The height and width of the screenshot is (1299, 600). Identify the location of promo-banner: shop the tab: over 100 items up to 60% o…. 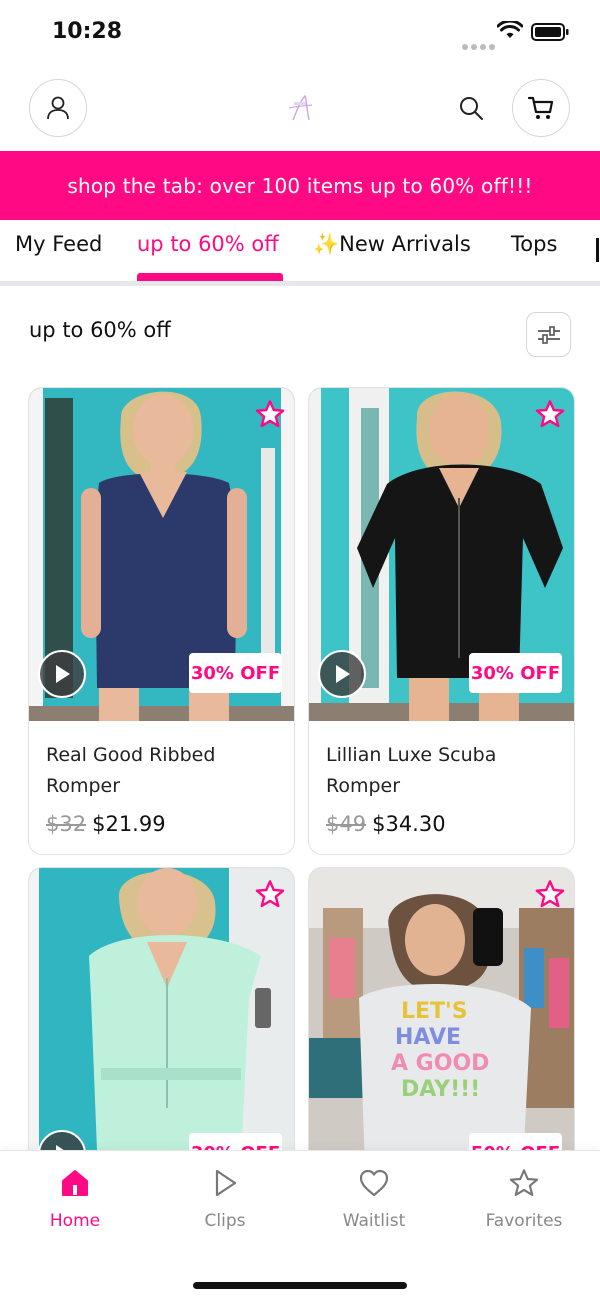
(300, 185).